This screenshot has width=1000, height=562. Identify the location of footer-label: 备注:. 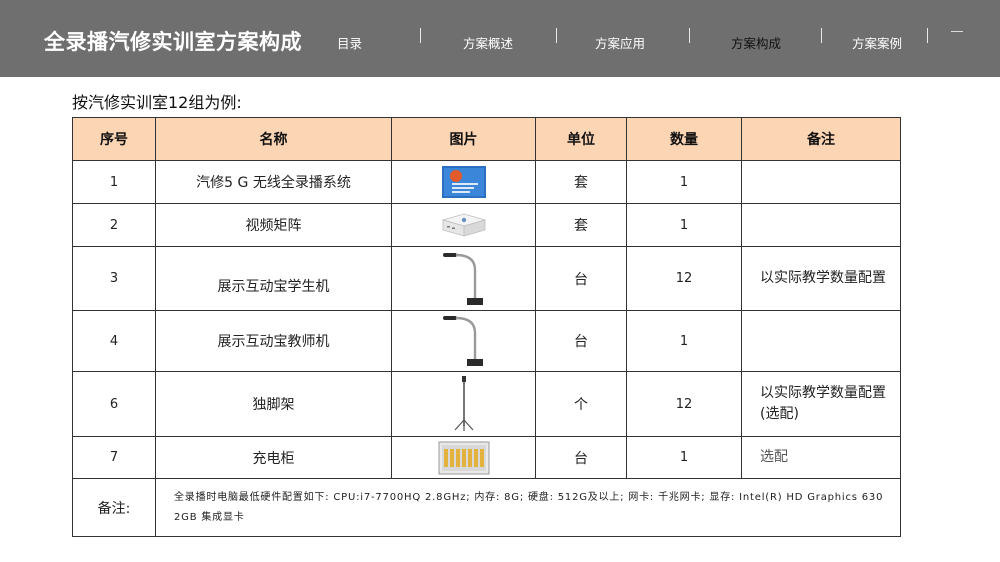
(114, 507).